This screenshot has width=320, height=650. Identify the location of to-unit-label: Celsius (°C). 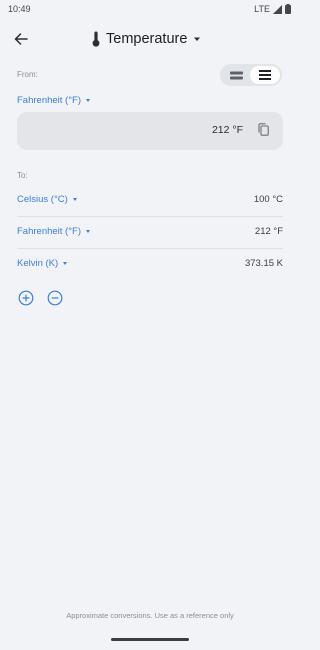
(42, 199).